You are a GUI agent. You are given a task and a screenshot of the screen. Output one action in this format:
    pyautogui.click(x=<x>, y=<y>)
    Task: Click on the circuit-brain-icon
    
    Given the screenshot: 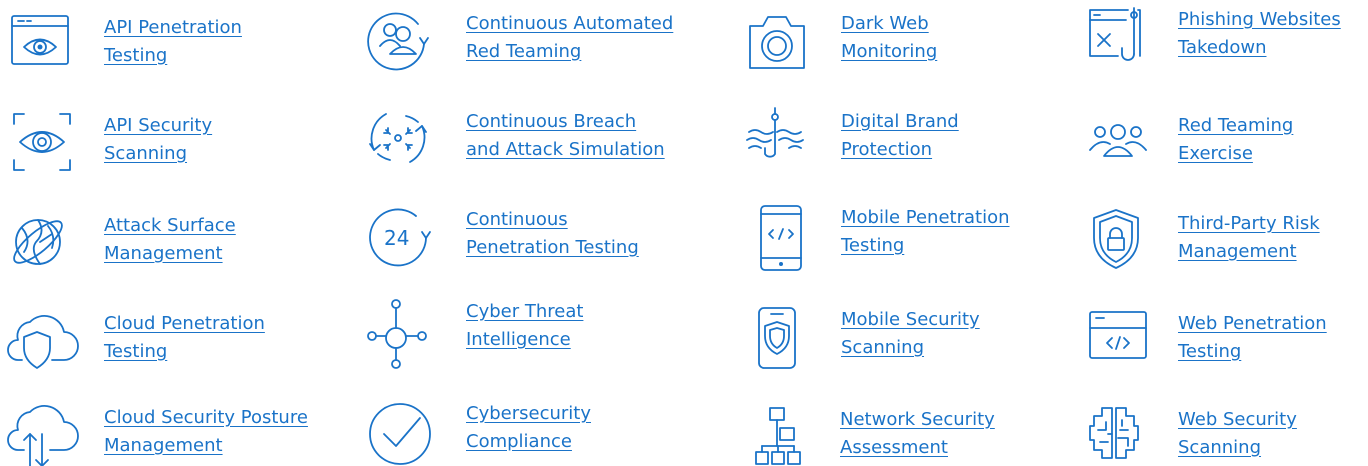 What is the action you would take?
    pyautogui.click(x=1118, y=436)
    